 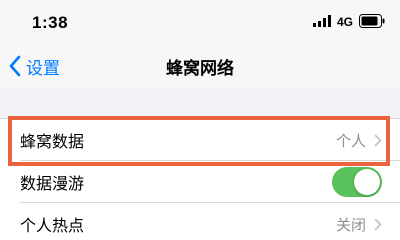 What do you see at coordinates (52, 225) in the screenshot?
I see `row-label: 个人热点` at bounding box center [52, 225].